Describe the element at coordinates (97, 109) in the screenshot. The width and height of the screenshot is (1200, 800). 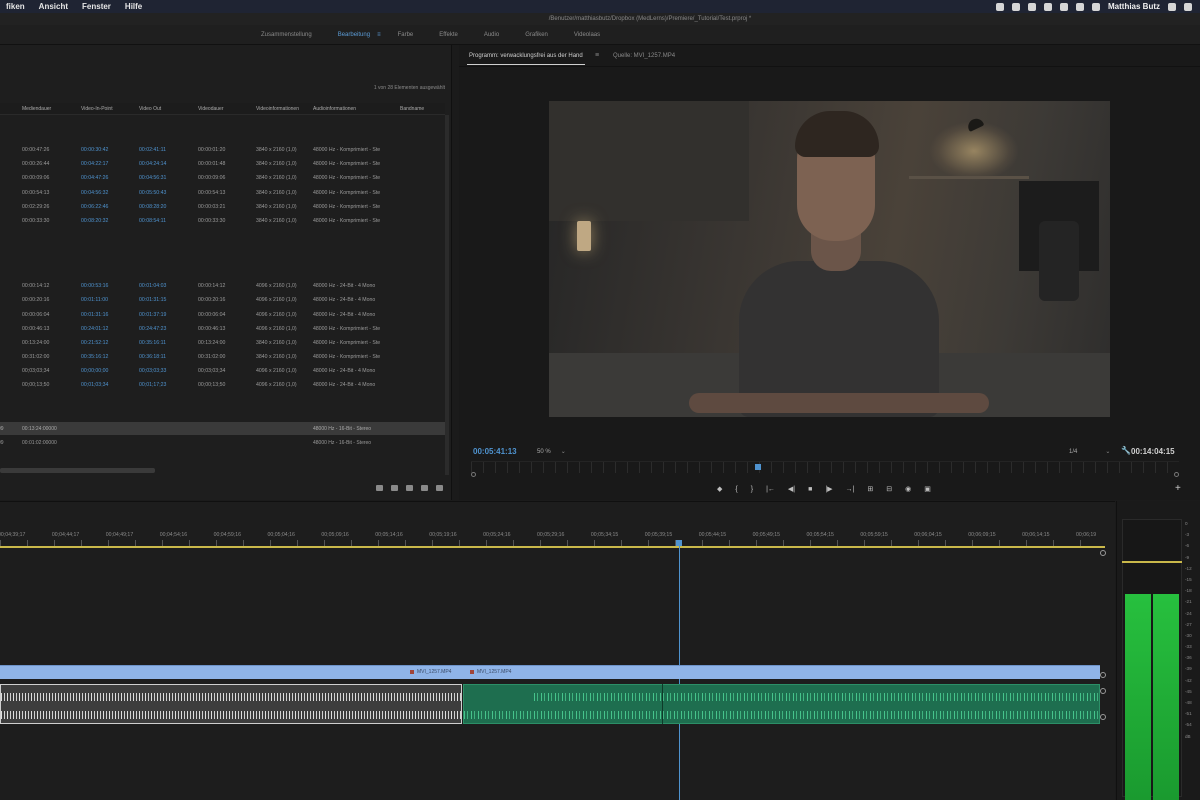
I see `column-header-video-in: Video-In-Point` at that location.